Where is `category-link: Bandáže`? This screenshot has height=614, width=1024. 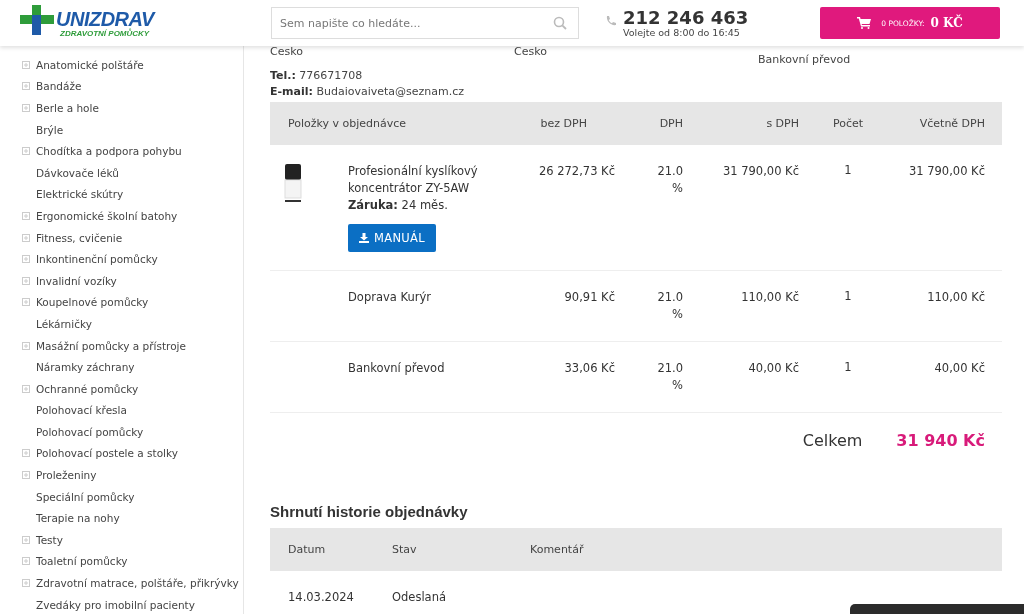 category-link: Bandáže is located at coordinates (59, 86).